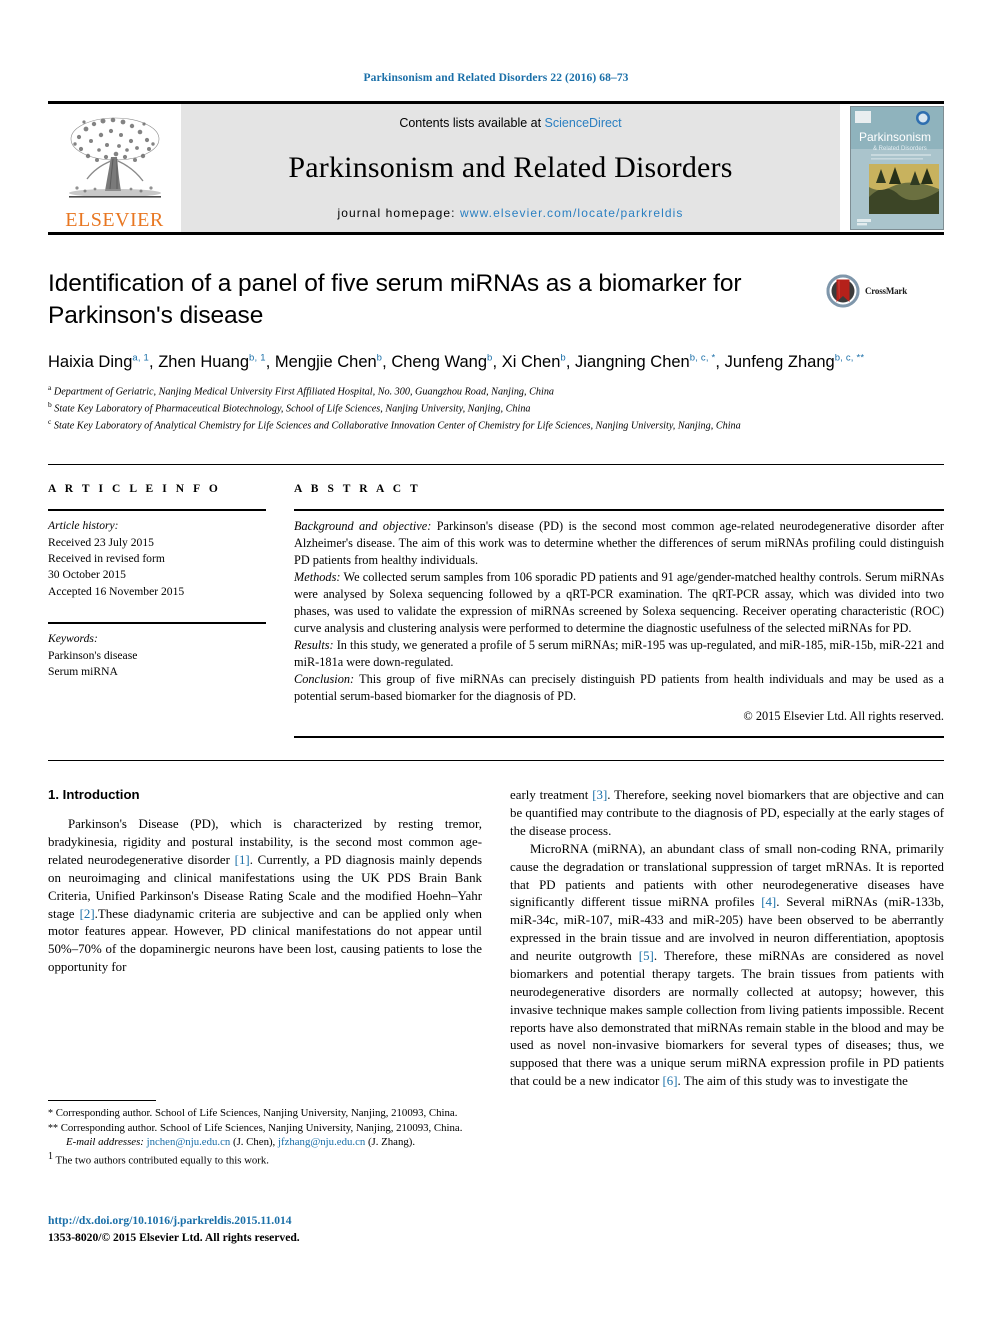  I want to click on article-info-rule, so click(157, 510).